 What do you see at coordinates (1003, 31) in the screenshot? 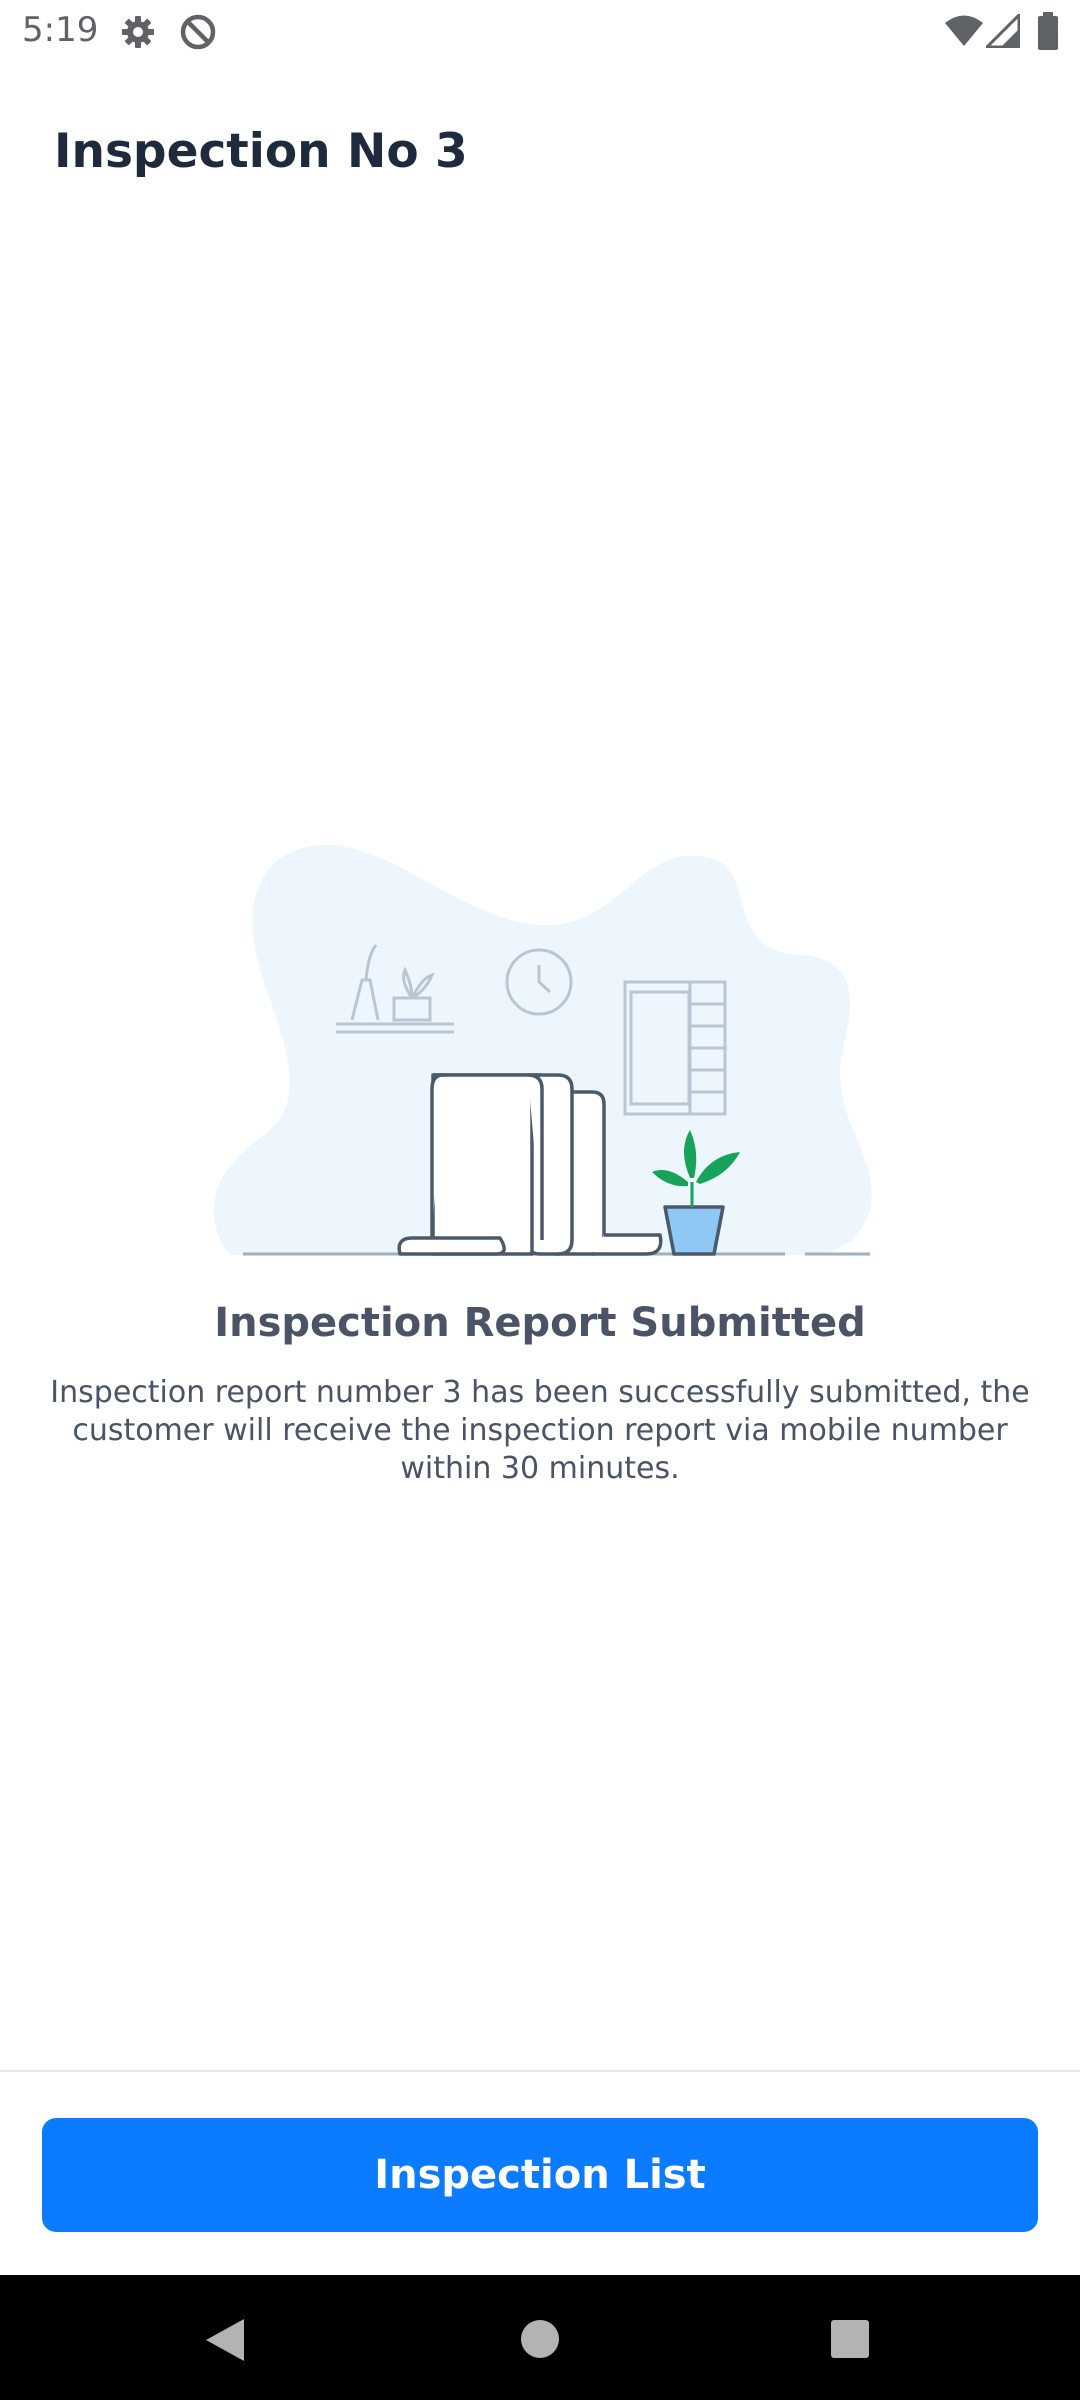
I see `signal-icon` at bounding box center [1003, 31].